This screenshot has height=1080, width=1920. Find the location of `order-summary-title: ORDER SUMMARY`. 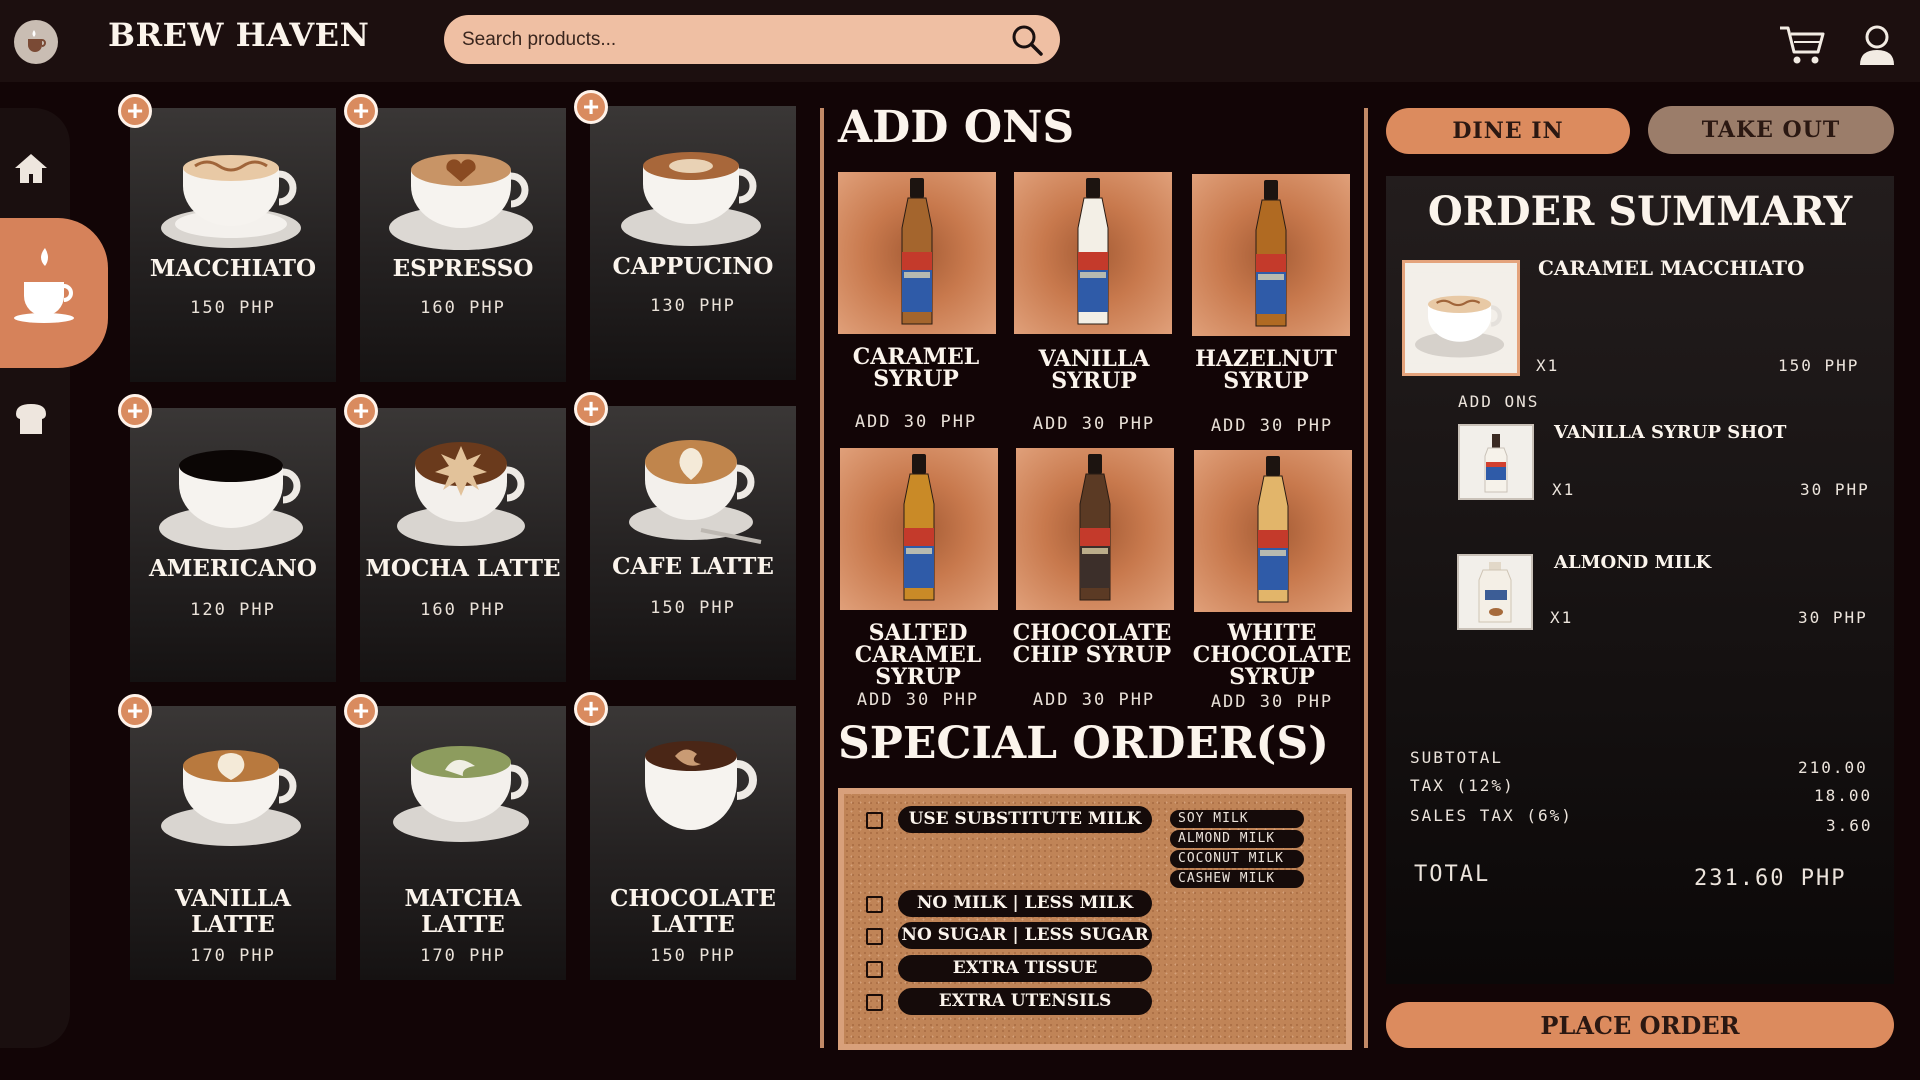

order-summary-title: ORDER SUMMARY is located at coordinates (1640, 211).